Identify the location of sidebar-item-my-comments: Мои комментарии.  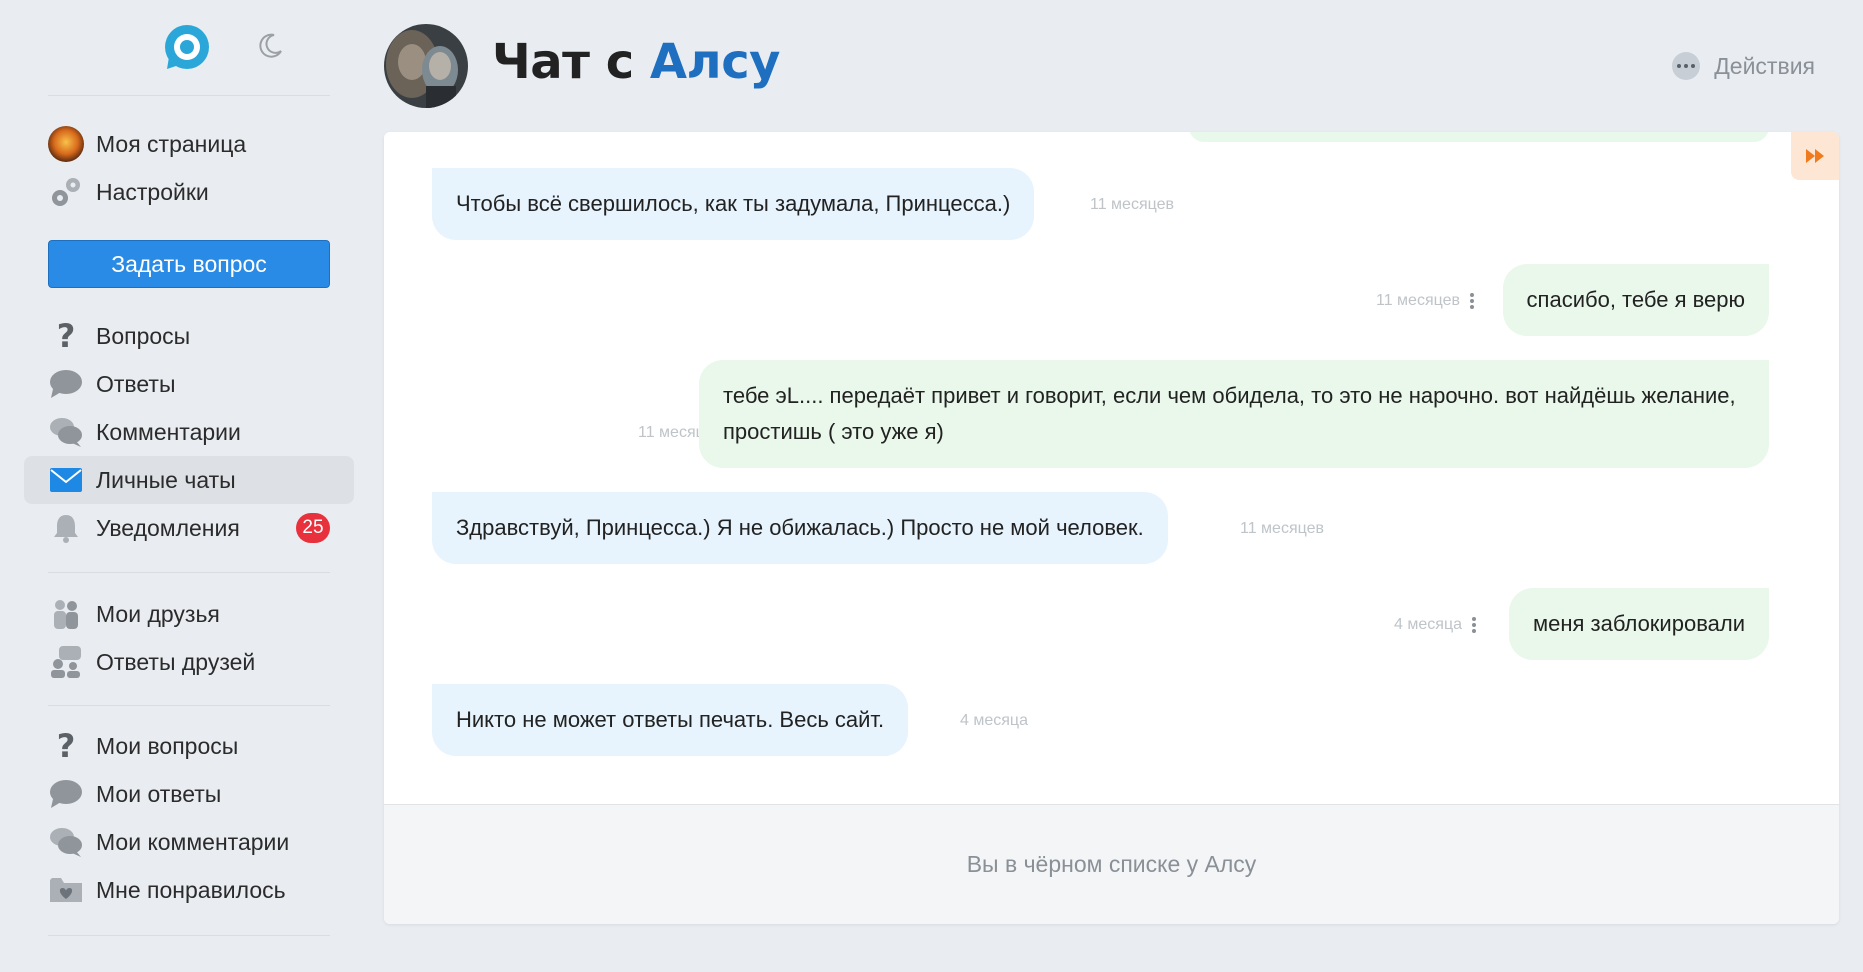
(189, 842).